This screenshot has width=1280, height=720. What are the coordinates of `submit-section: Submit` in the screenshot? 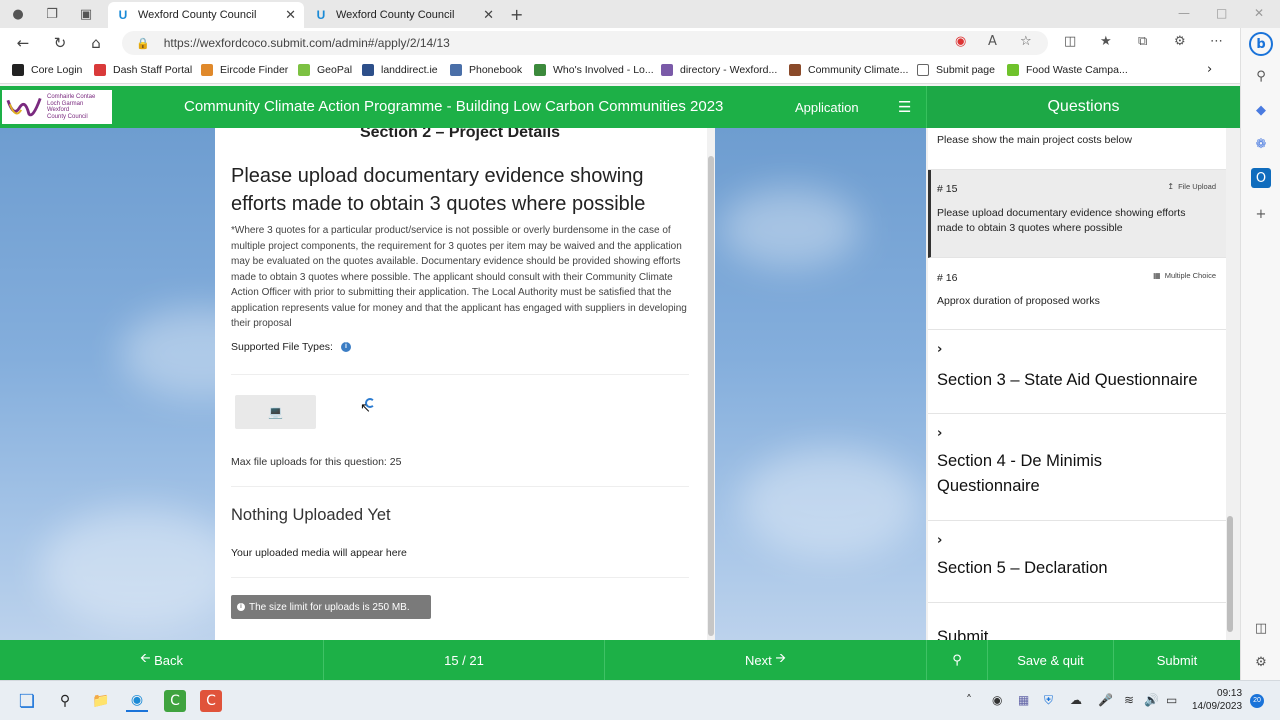 It's located at (1078, 621).